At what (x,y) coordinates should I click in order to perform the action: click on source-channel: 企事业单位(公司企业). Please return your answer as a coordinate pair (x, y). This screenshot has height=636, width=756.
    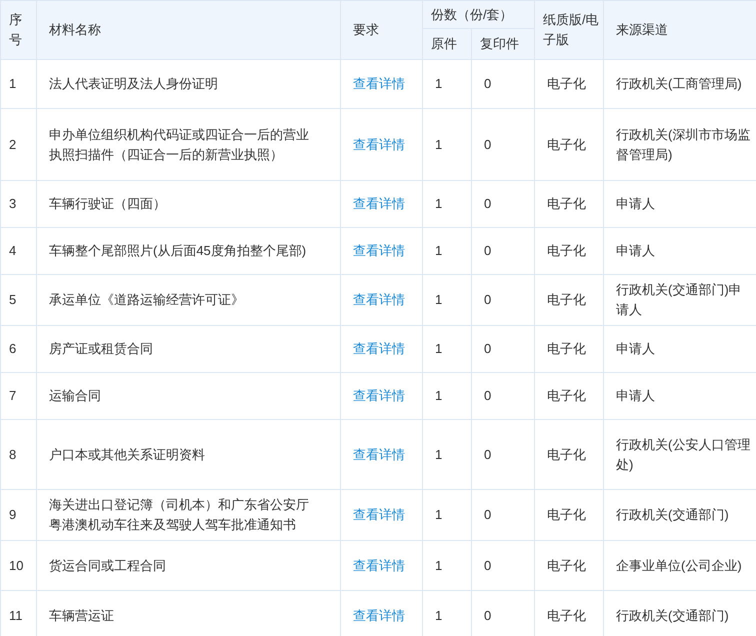
    Looking at the image, I should click on (679, 565).